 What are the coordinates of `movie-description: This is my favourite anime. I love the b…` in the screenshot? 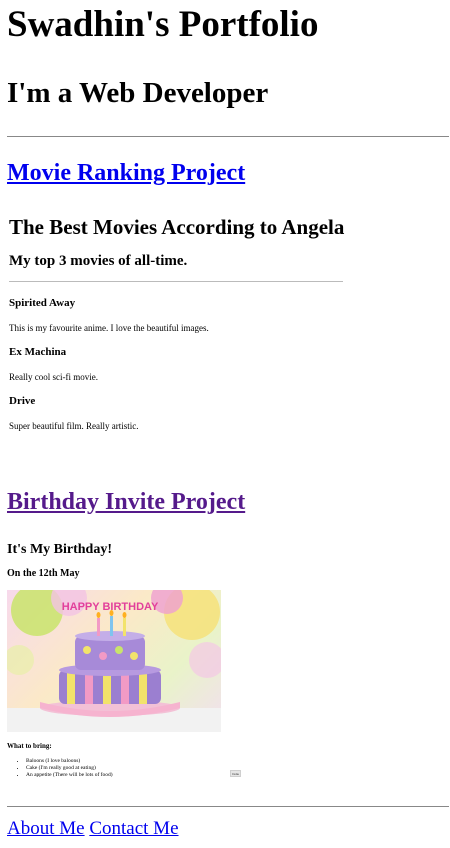 It's located at (109, 328).